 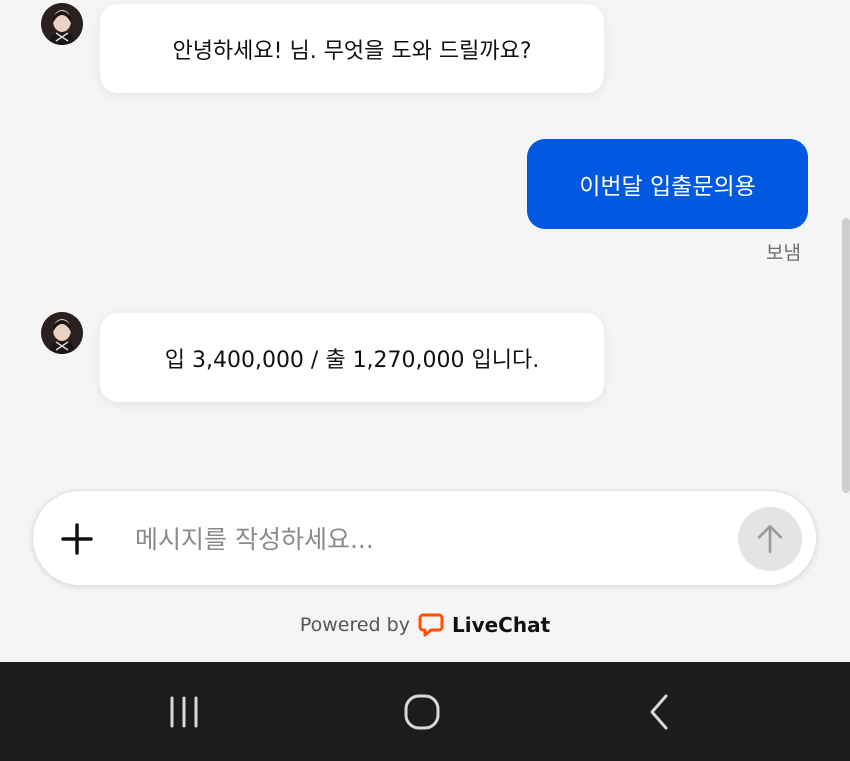 I want to click on message-input, so click(x=425, y=539).